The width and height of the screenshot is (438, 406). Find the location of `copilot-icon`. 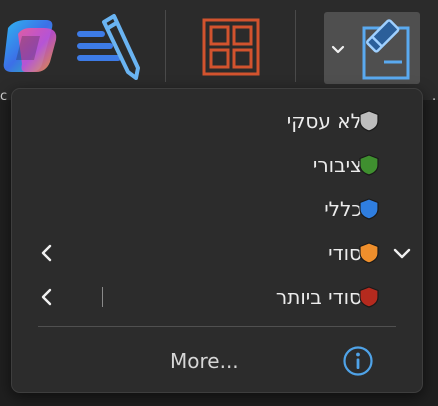

copilot-icon is located at coordinates (30, 46).